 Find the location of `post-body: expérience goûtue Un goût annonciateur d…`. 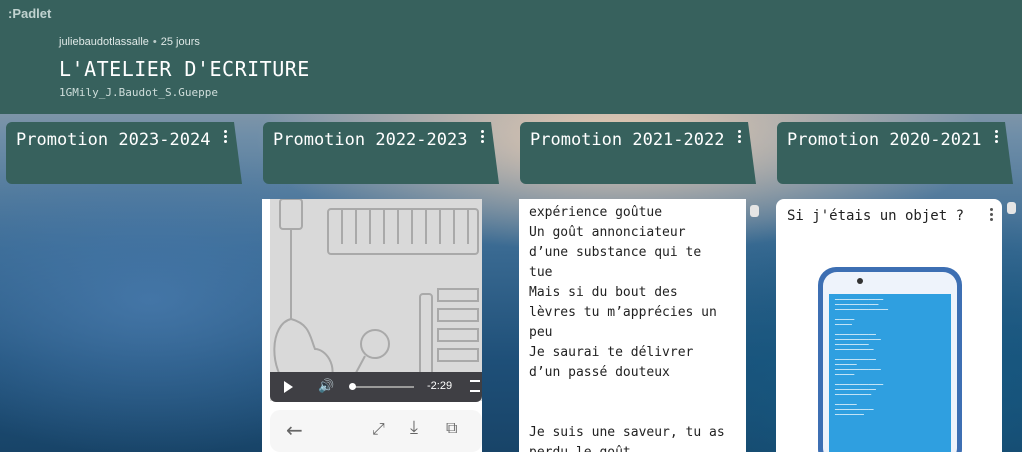

post-body: expérience goûtue Un goût annonciateur d… is located at coordinates (632, 327).